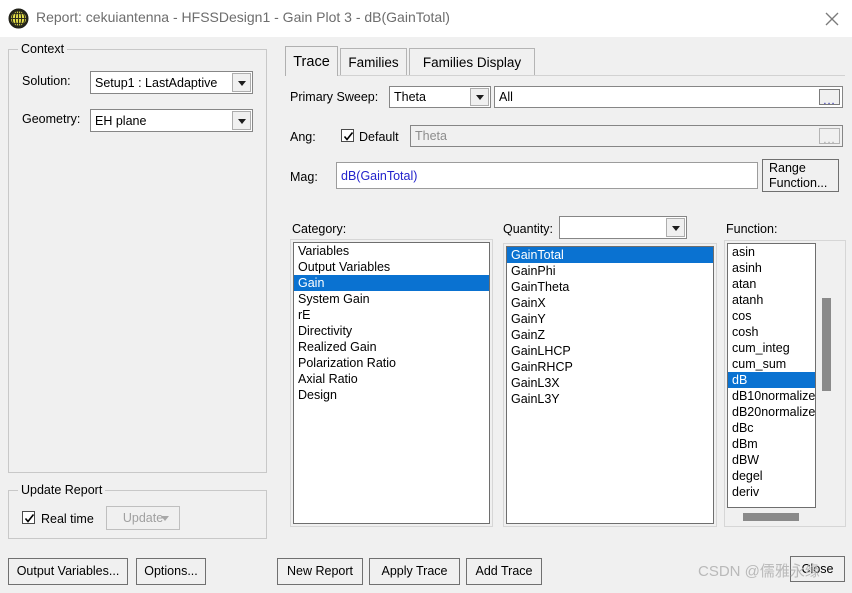 The width and height of the screenshot is (852, 593). What do you see at coordinates (771, 300) in the screenshot?
I see `list-item: atanh` at bounding box center [771, 300].